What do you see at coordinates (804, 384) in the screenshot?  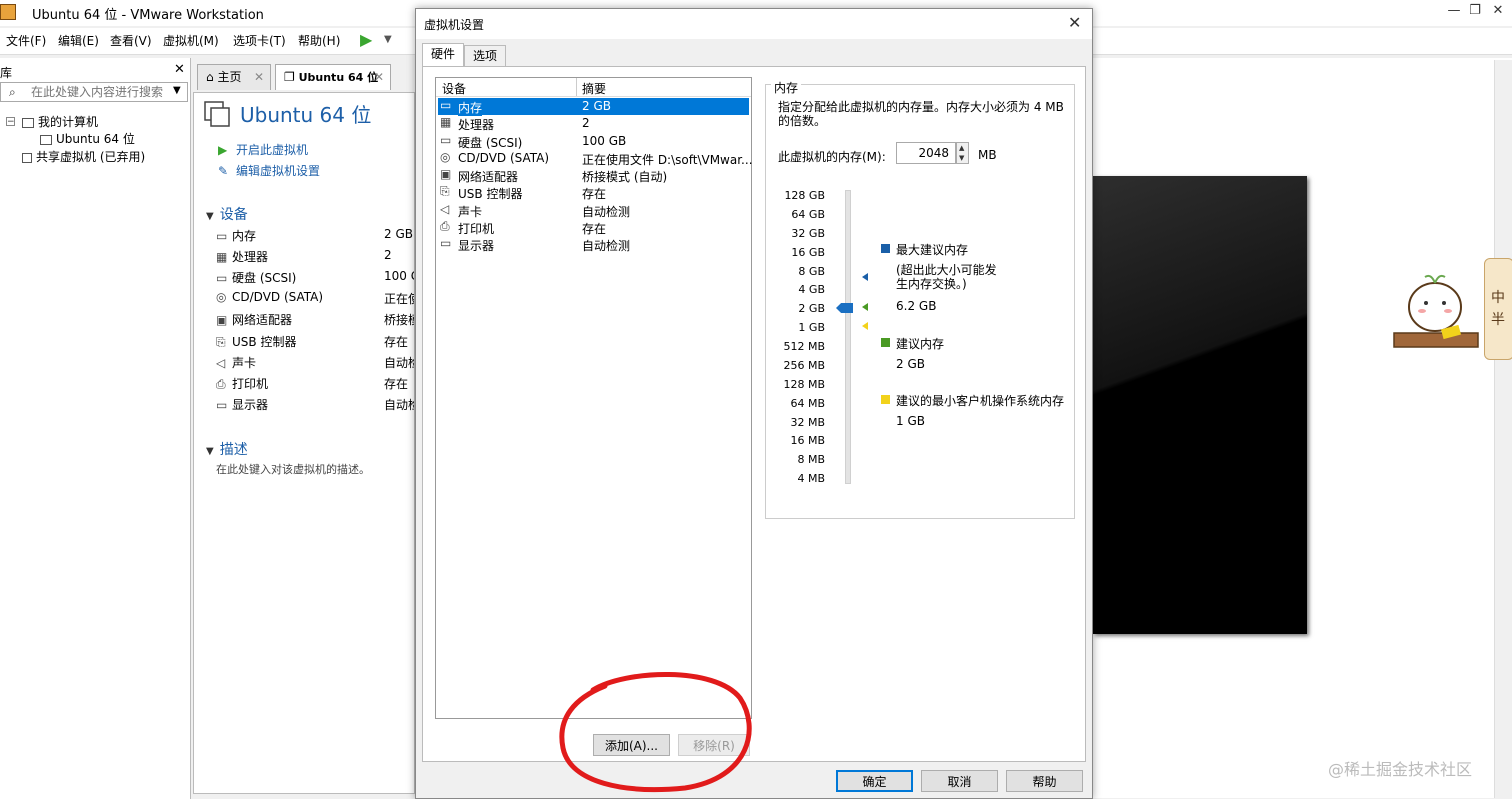 I see `scale-label: 128 MB` at bounding box center [804, 384].